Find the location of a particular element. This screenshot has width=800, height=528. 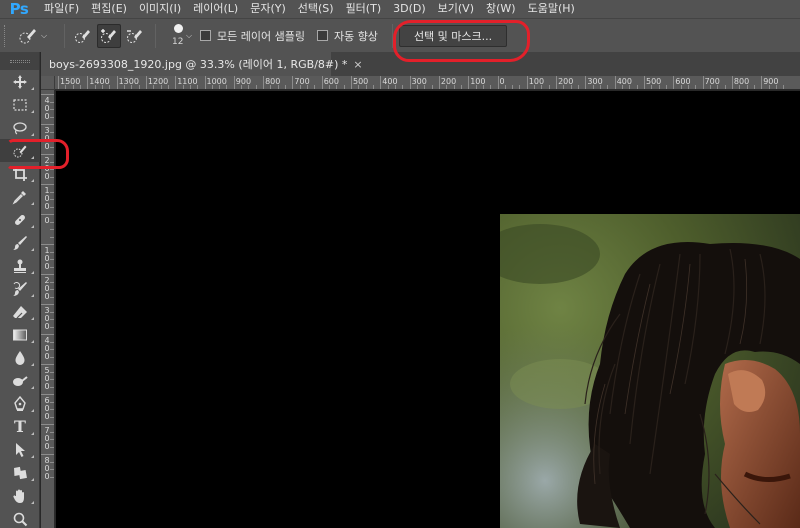

auto-enhance-option: 자동 향상 is located at coordinates (347, 36).